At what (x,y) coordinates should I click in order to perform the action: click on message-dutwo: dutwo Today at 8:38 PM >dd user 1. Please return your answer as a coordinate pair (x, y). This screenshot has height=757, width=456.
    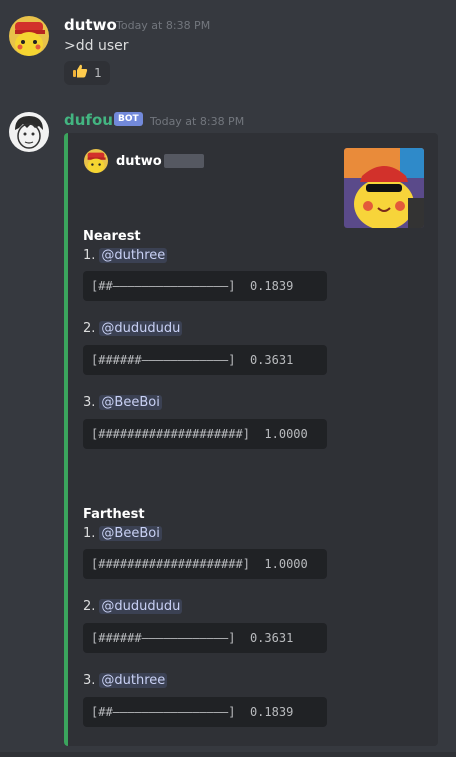
    Looking at the image, I should click on (228, 47).